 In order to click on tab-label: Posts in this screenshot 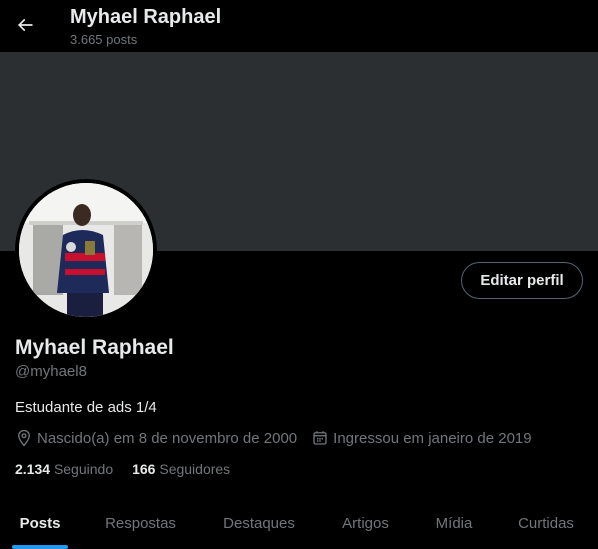, I will do `click(40, 523)`.